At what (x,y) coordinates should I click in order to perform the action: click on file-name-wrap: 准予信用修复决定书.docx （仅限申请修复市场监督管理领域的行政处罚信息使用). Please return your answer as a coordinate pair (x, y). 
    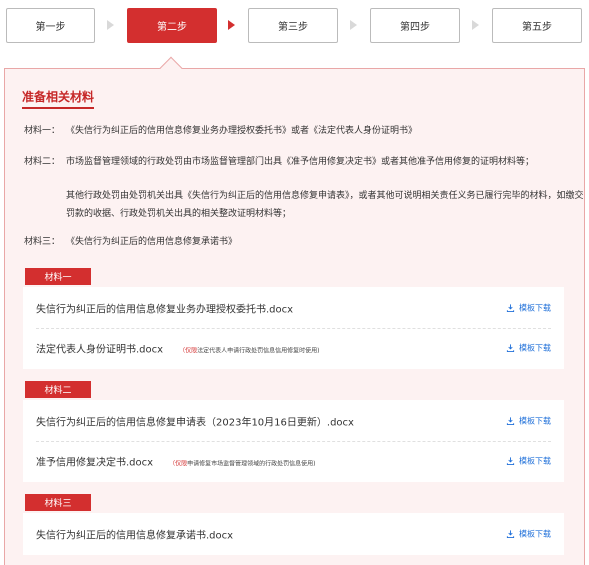
    Looking at the image, I should click on (175, 461).